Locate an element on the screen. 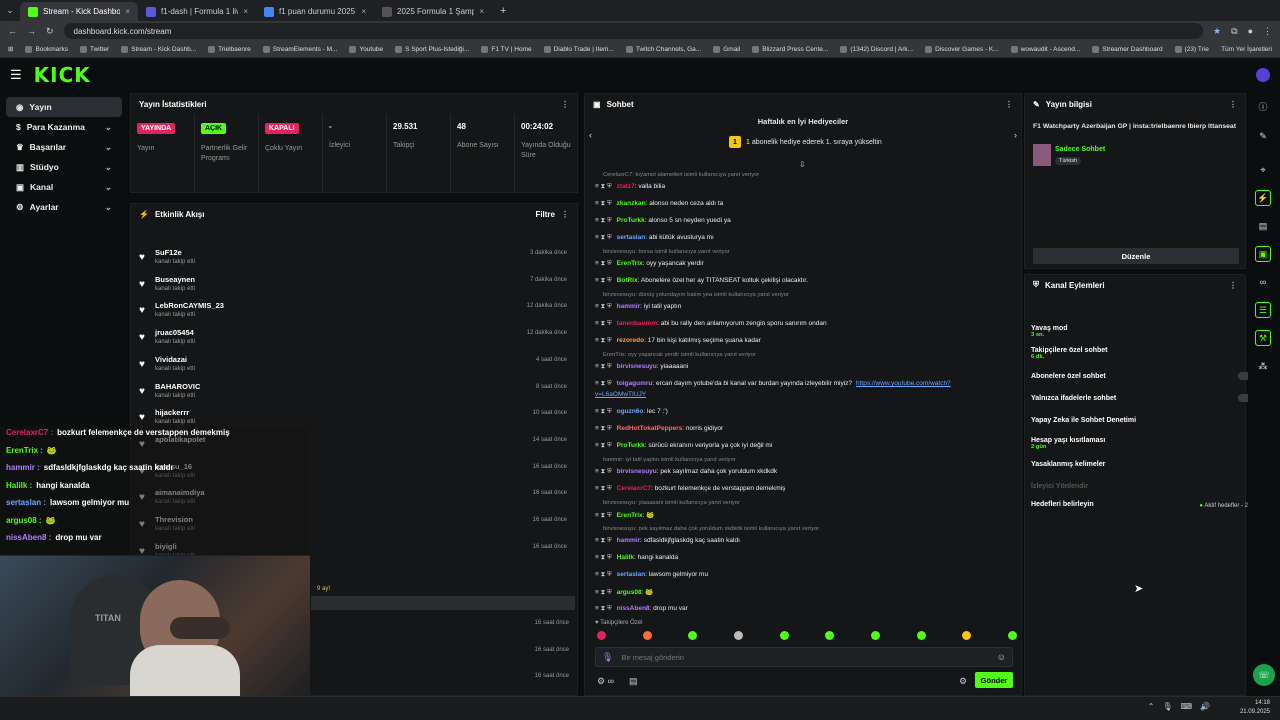 This screenshot has height=720, width=1280. activity-event: ♥ Buseaynen kanalı takip etti 7 dakika önce is located at coordinates (353, 286).